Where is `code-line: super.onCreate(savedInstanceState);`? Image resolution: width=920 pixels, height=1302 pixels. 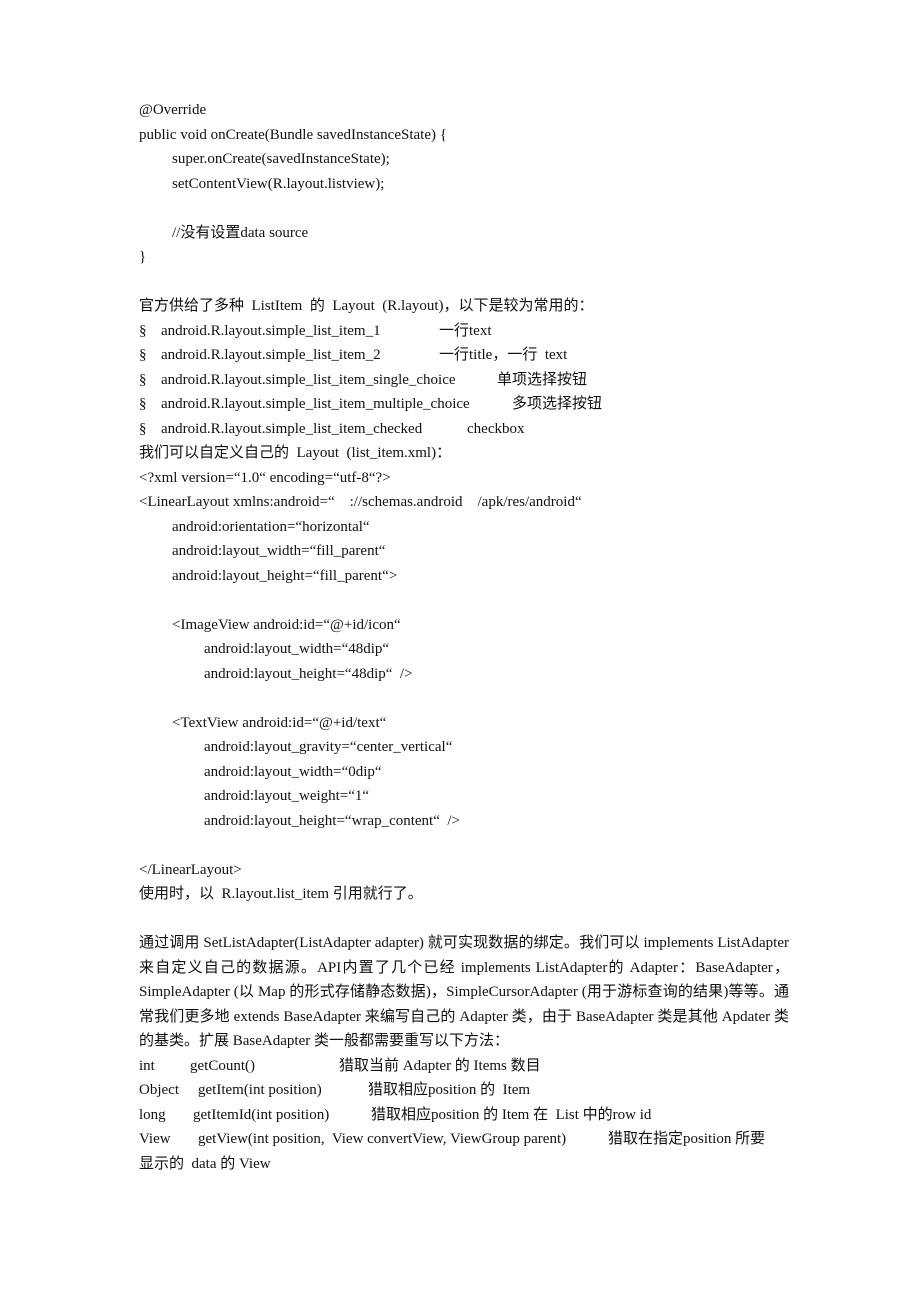
code-line: super.onCreate(savedInstanceState); is located at coordinates (281, 159).